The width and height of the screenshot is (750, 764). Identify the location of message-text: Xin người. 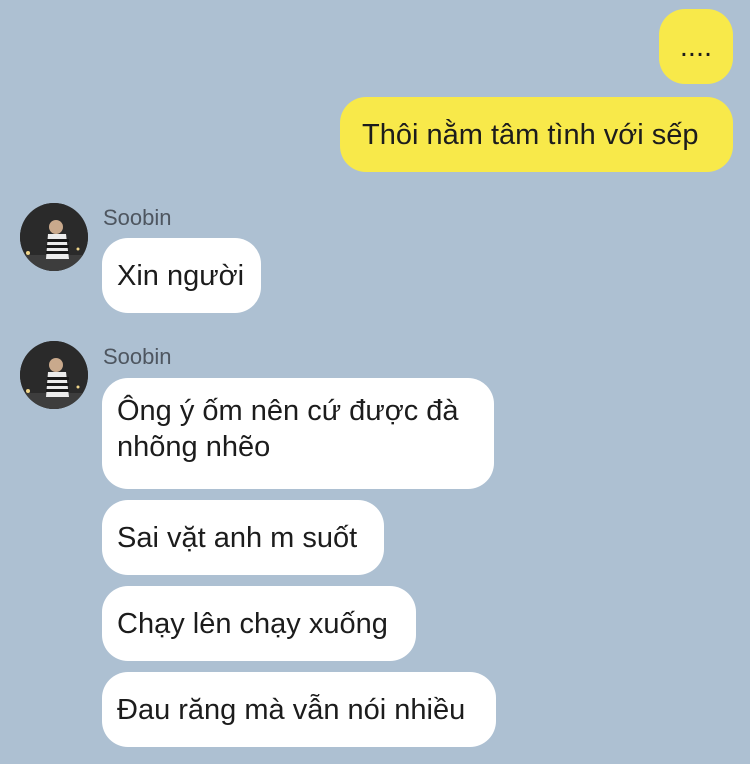
(181, 275).